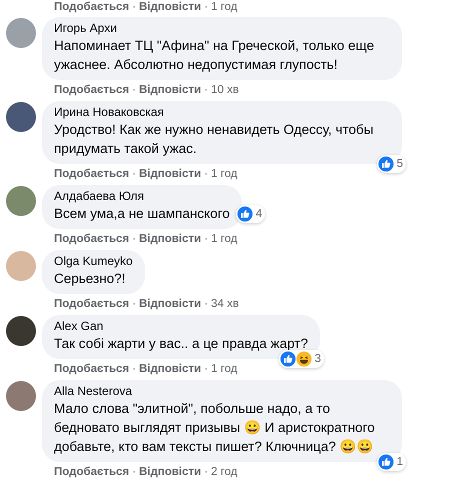  I want to click on comment-text: Уродство! Как же нужно ненавидеть Одессу, чтобы придумать такой ужас., so click(214, 139).